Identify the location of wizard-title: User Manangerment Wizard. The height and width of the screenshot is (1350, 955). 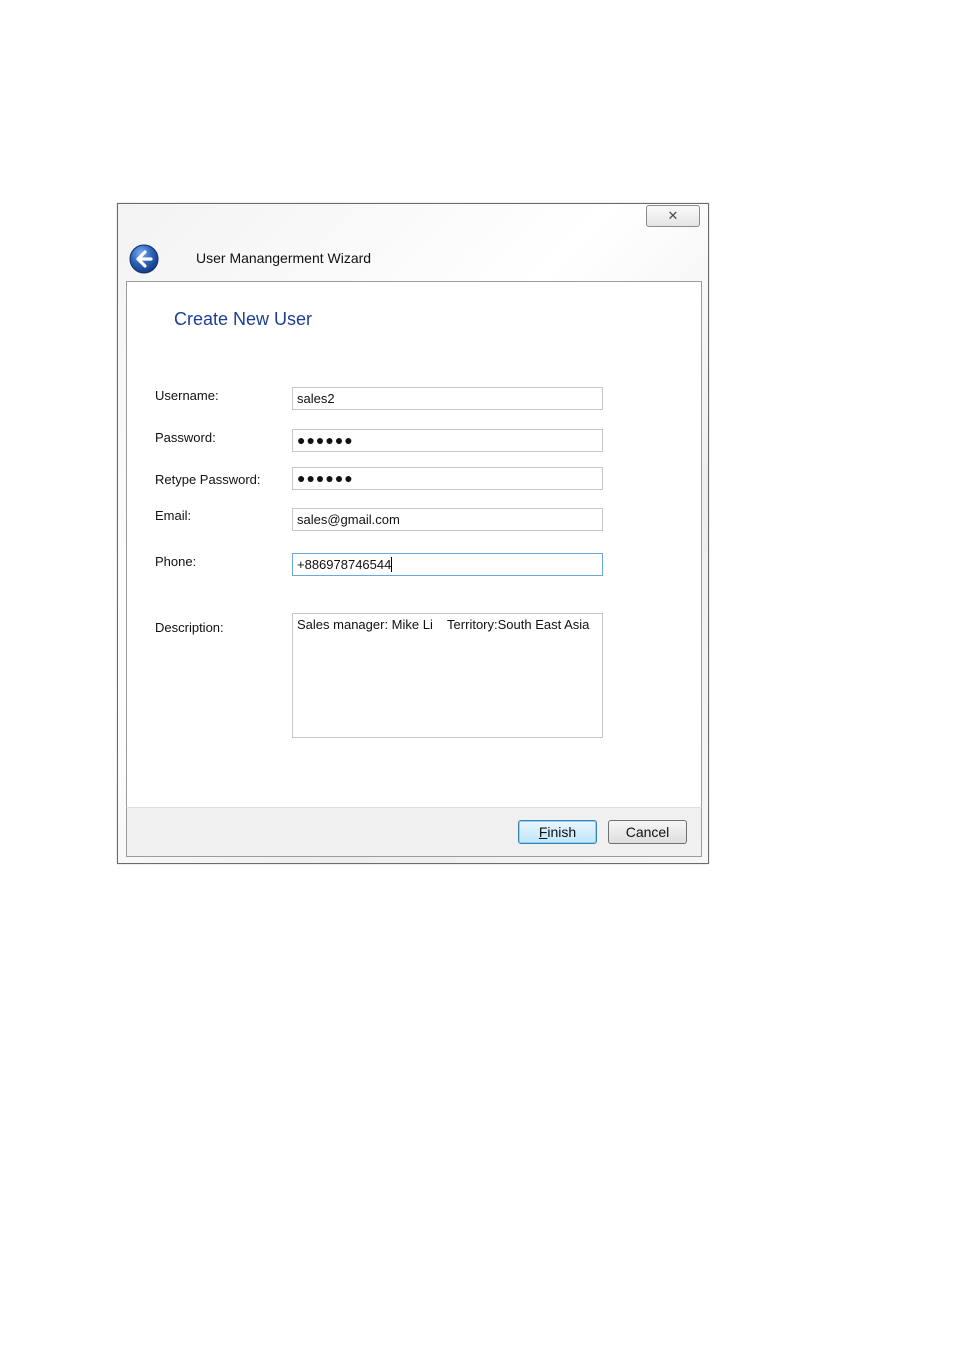
(284, 258).